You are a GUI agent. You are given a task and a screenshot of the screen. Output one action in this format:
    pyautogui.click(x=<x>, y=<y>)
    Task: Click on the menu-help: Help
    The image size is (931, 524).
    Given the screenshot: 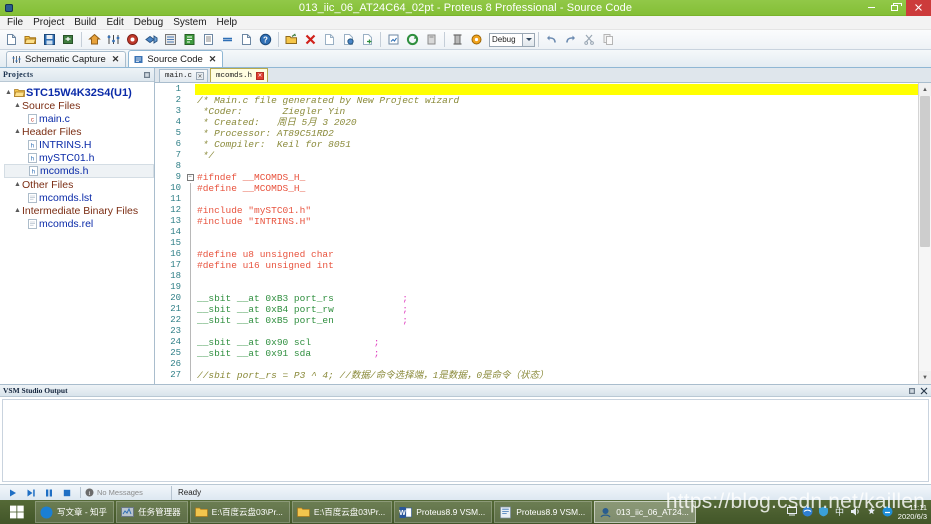 What is the action you would take?
    pyautogui.click(x=227, y=23)
    